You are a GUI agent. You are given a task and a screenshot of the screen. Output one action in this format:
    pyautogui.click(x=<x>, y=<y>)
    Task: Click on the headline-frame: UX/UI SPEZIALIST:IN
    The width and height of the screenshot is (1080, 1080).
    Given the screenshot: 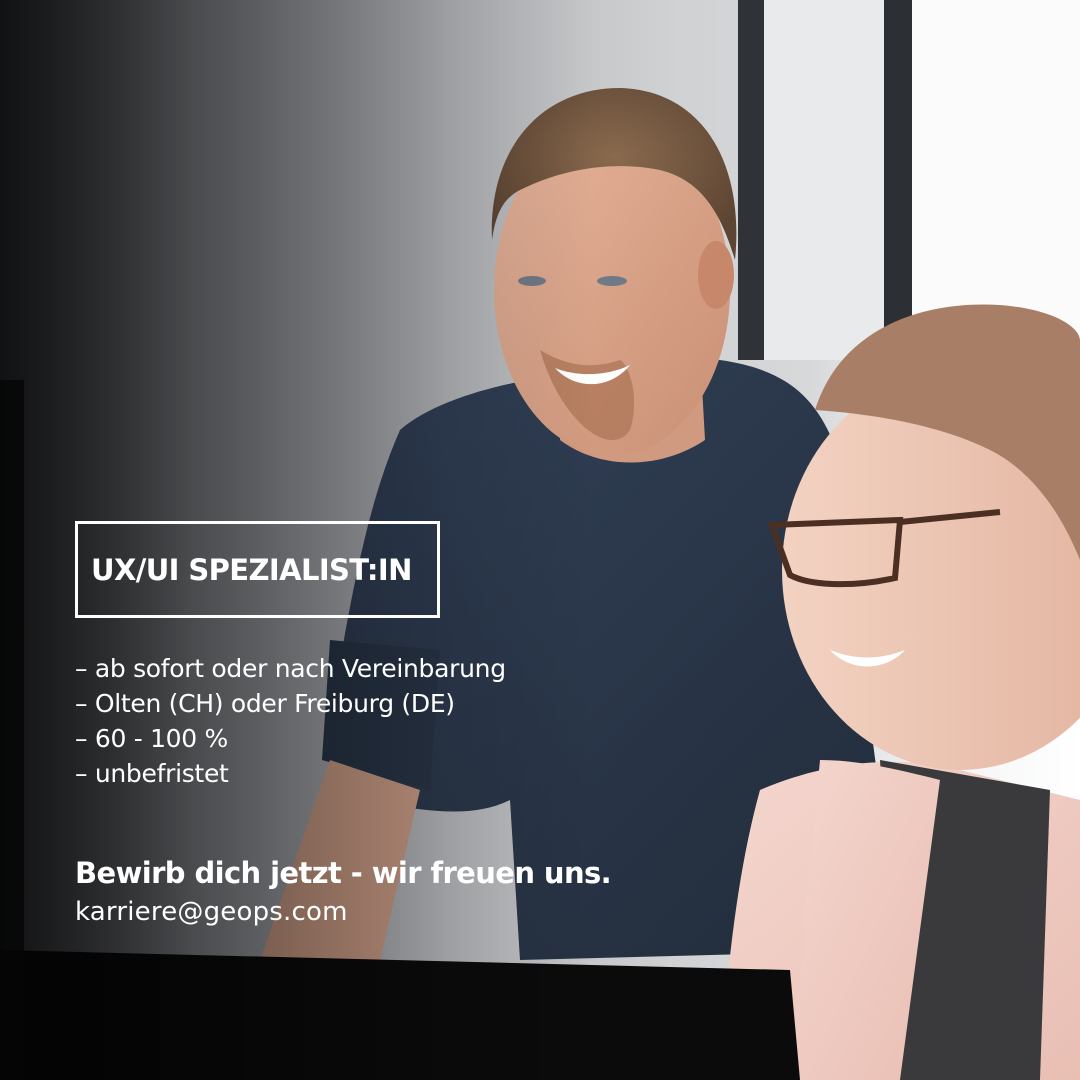 What is the action you would take?
    pyautogui.click(x=257, y=569)
    